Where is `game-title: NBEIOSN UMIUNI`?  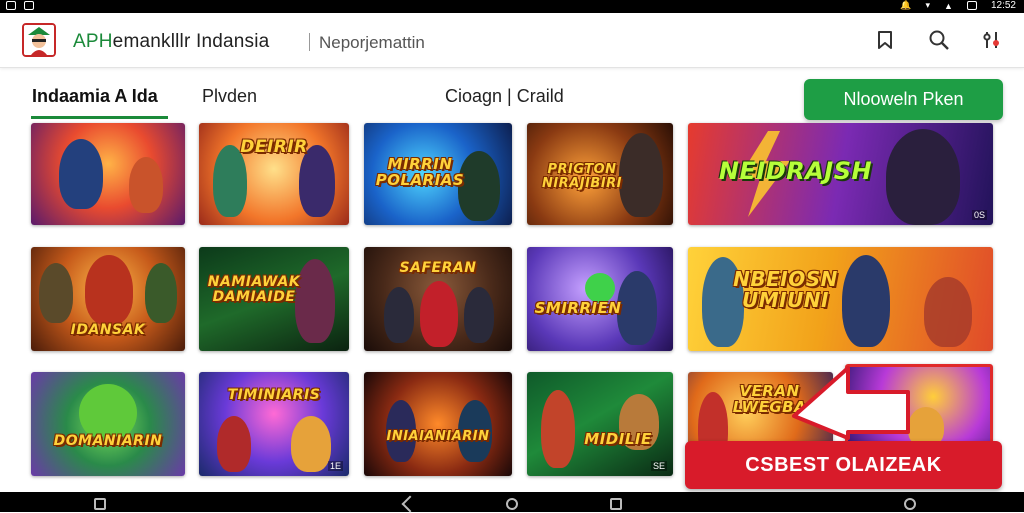
game-title: NBEIOSN UMIUNI is located at coordinates (785, 289).